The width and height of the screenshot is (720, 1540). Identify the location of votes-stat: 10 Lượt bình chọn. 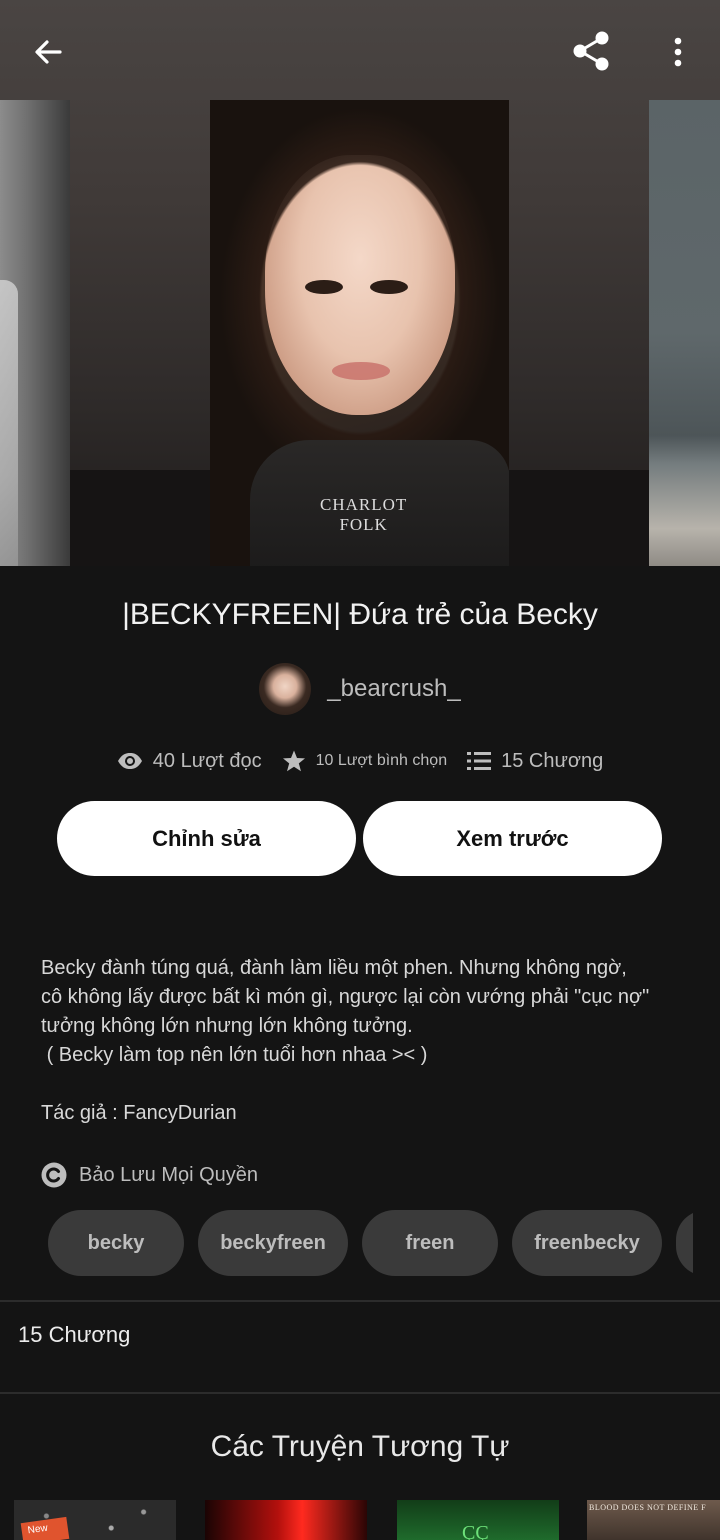
(365, 761).